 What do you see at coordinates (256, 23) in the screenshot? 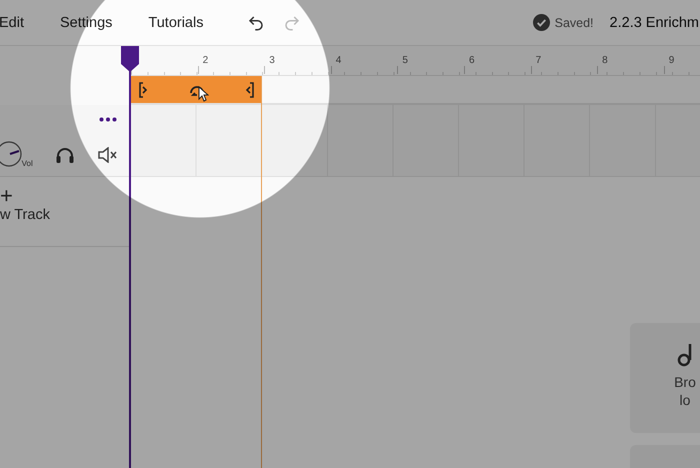
I see `undo-button` at bounding box center [256, 23].